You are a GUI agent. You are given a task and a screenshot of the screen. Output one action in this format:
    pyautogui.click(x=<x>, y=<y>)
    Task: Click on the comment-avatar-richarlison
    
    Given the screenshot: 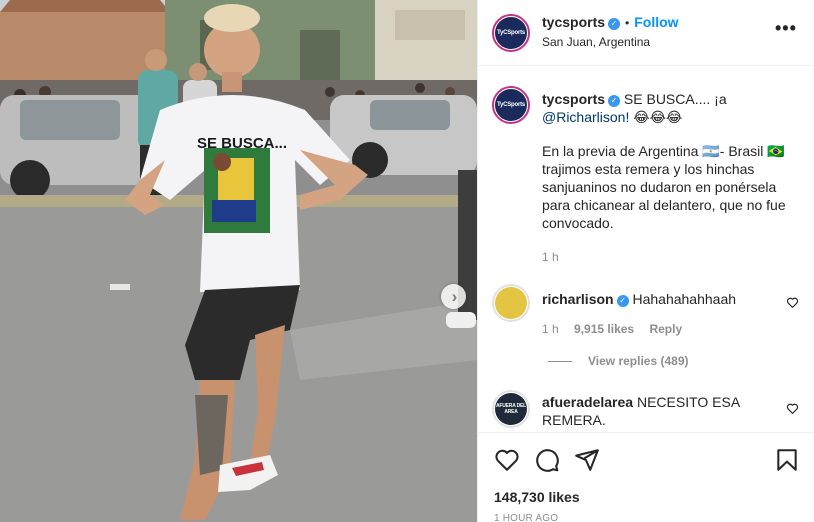 What is the action you would take?
    pyautogui.click(x=511, y=303)
    